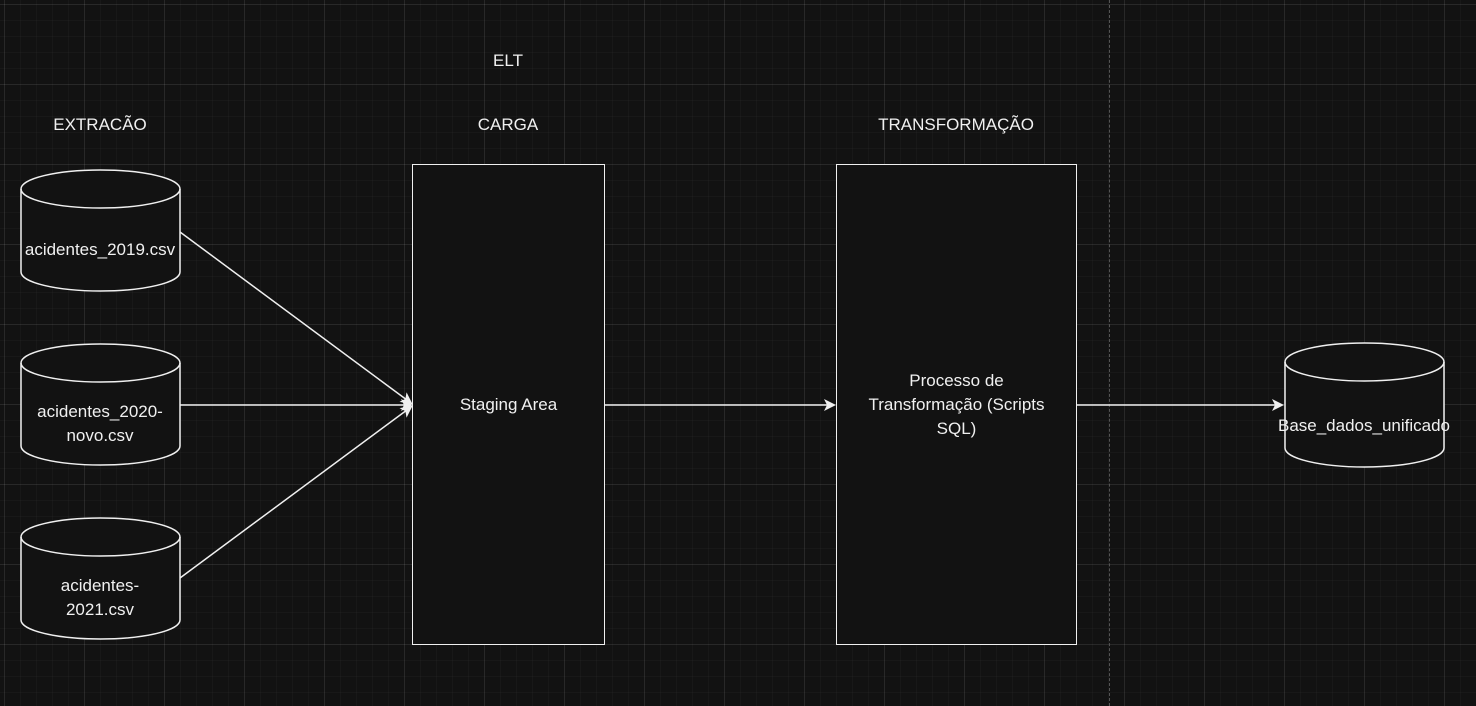  I want to click on source-1-label: acidentes_2019.csv, so click(100, 250).